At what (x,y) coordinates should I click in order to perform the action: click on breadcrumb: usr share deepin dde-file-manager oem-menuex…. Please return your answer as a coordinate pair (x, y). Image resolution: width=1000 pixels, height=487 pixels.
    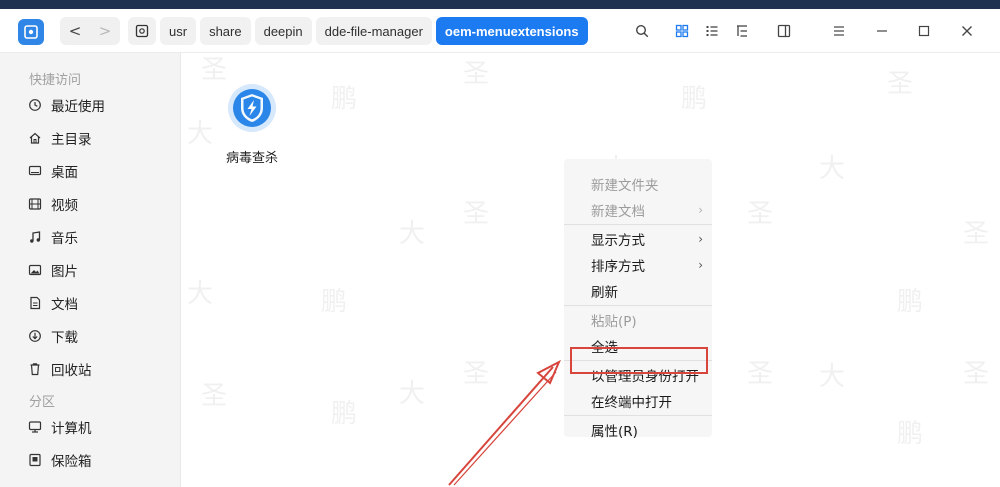
    Looking at the image, I should click on (358, 31).